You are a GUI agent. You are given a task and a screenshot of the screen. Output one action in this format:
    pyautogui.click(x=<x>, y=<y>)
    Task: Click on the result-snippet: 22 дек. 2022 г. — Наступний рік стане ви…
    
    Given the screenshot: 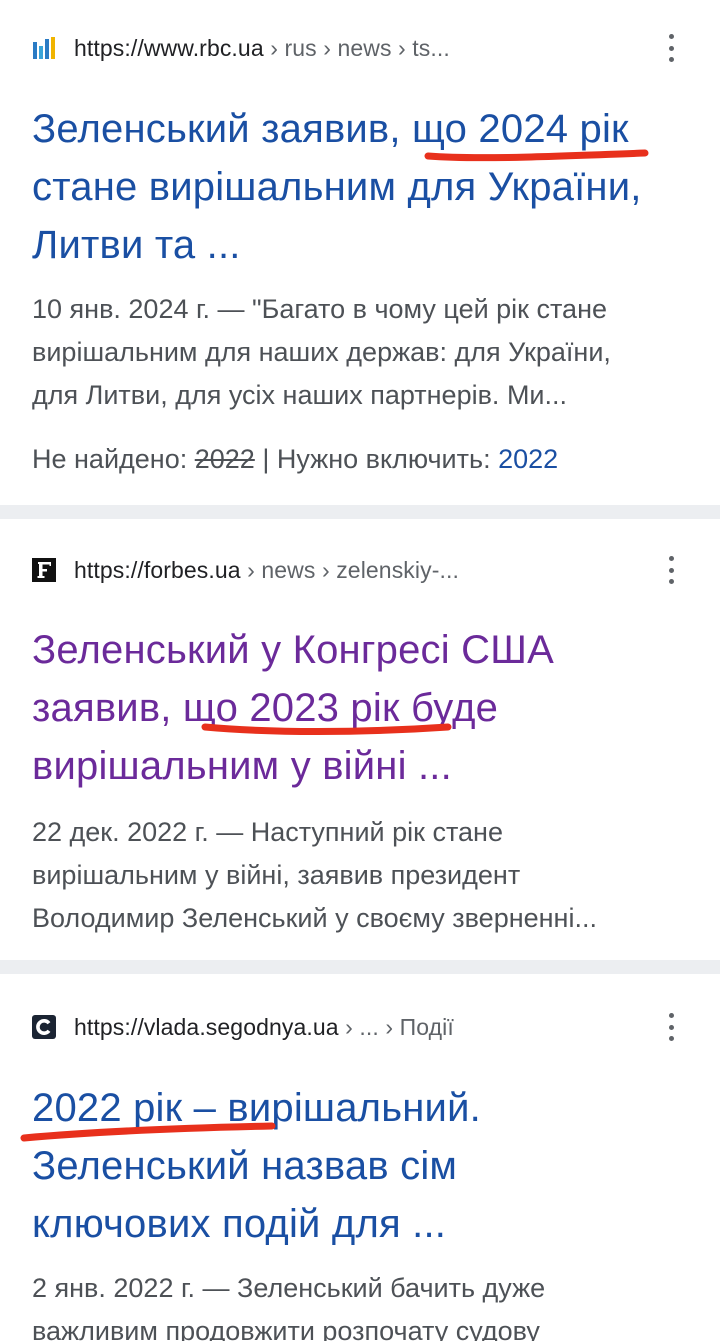 What is the action you would take?
    pyautogui.click(x=314, y=875)
    